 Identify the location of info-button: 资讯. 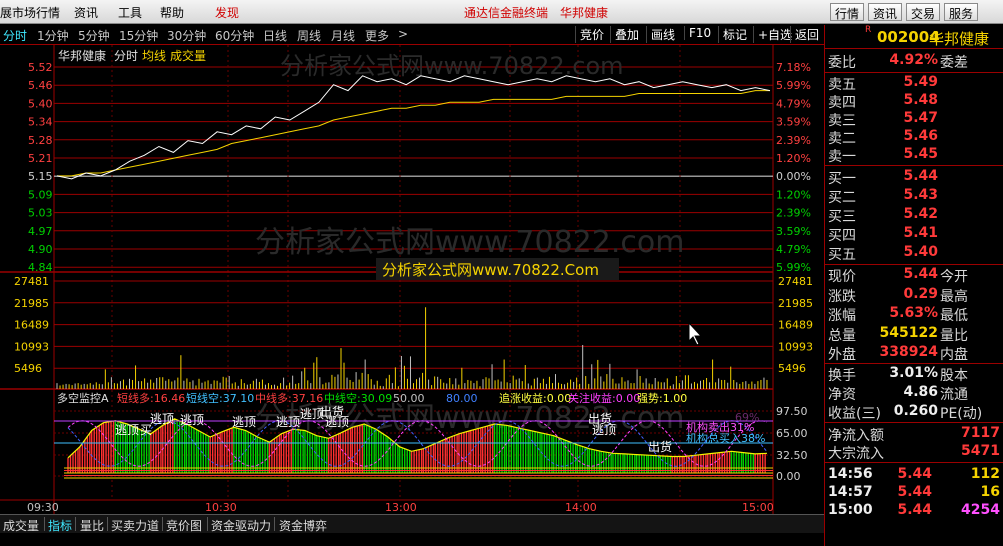
(885, 12).